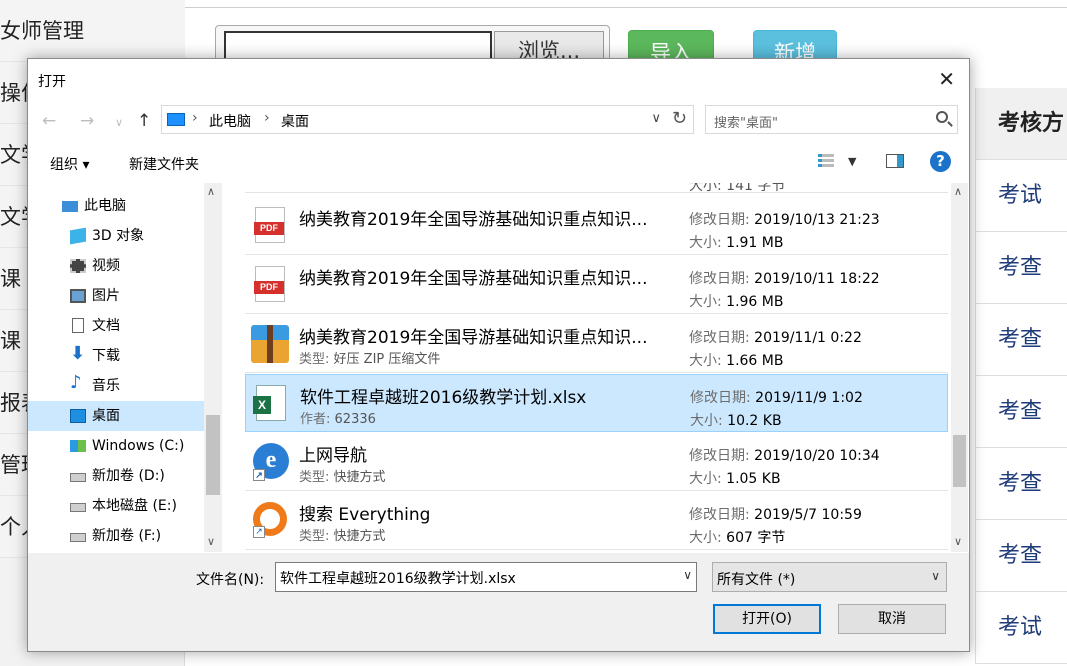 Image resolution: width=1067 pixels, height=666 pixels. Describe the element at coordinates (736, 302) in the screenshot. I see `file-size: 大小: 1.96 MB` at that location.